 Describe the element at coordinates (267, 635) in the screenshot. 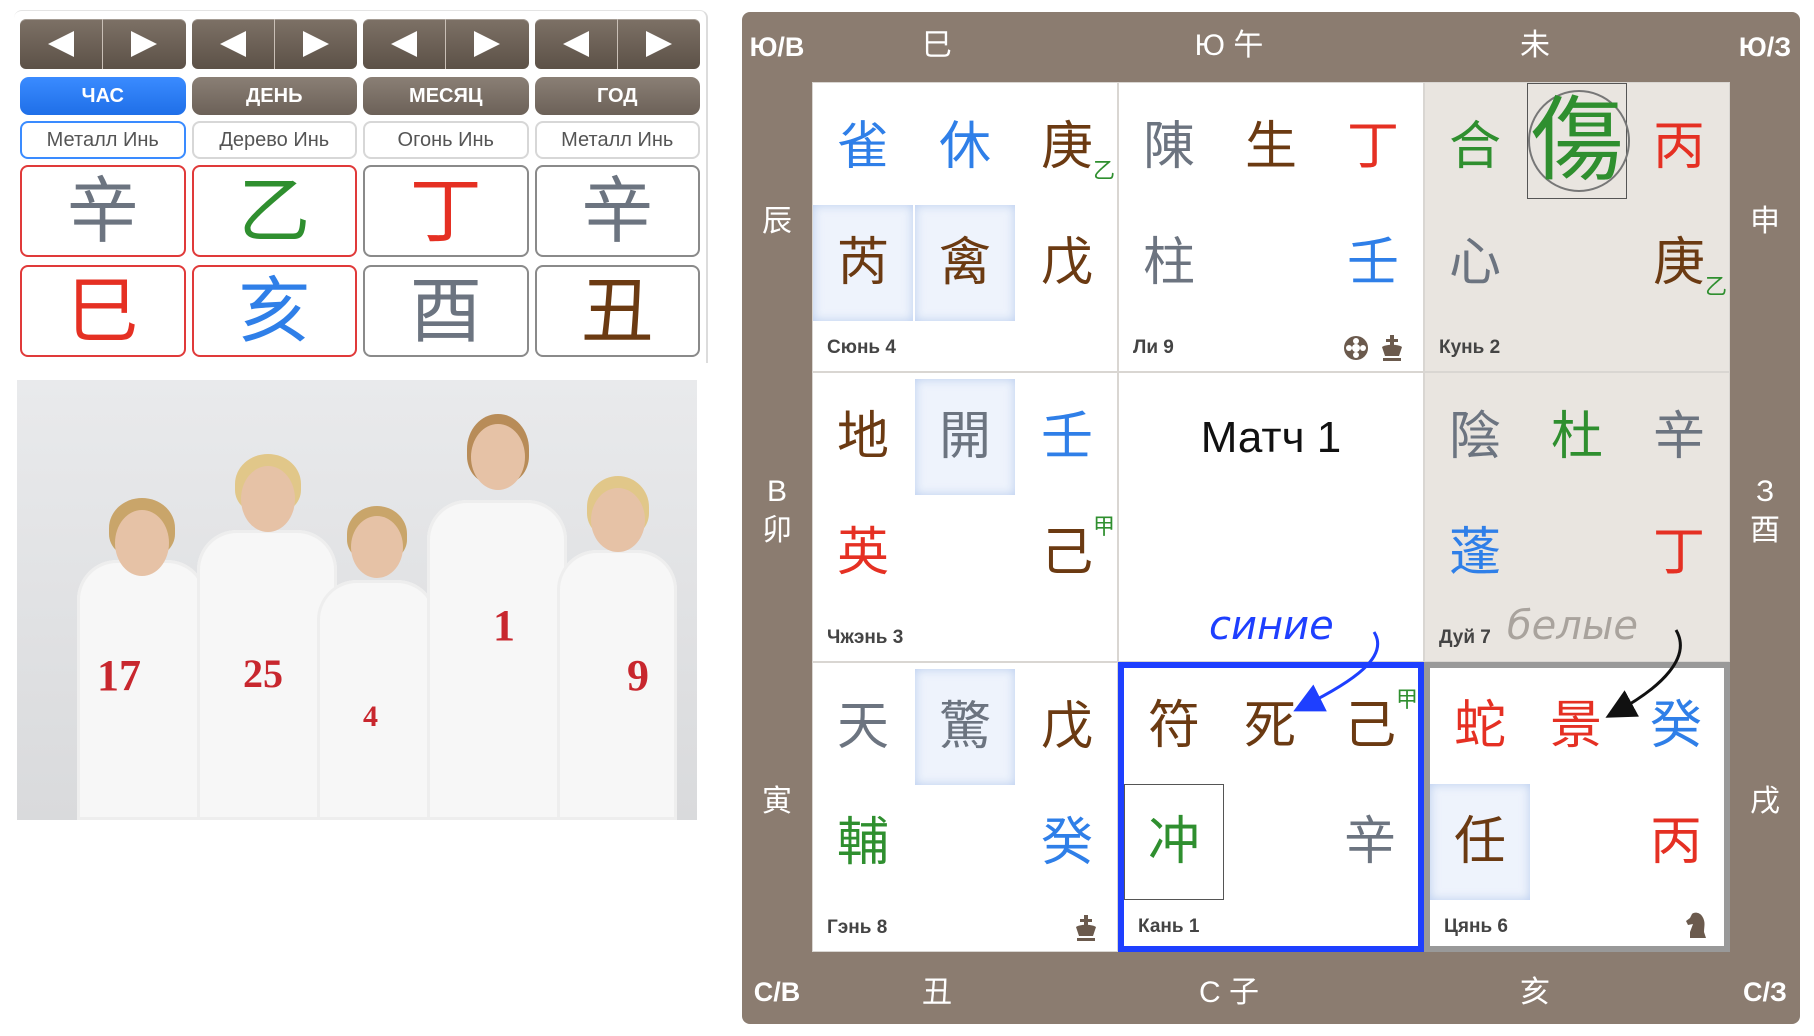

I see `player-figure: 25` at that location.